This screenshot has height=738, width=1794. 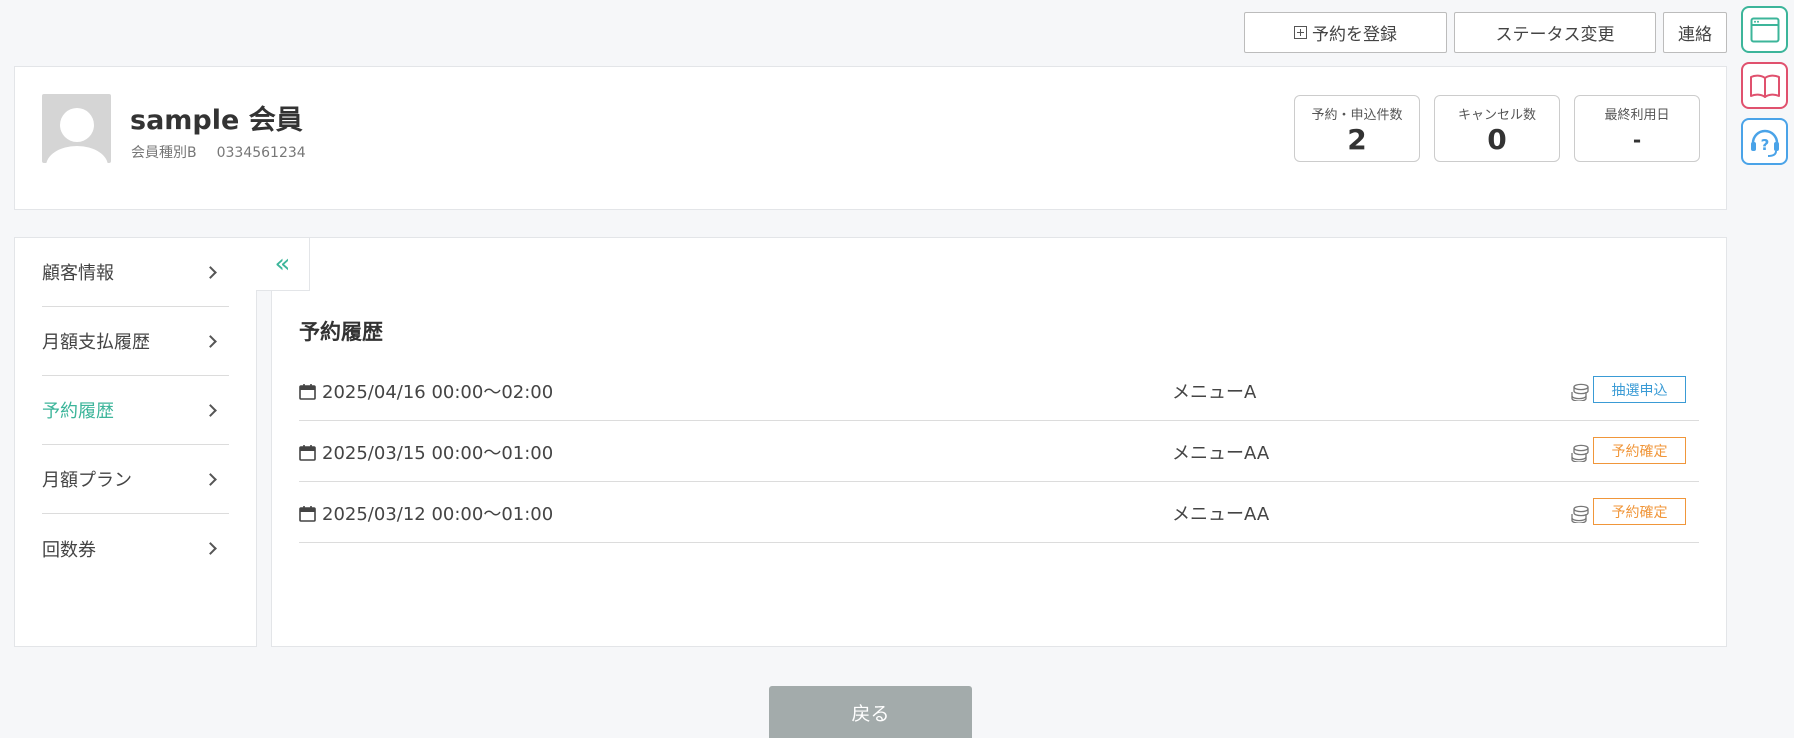 What do you see at coordinates (1639, 389) in the screenshot?
I see `status-badge: 抽選申込` at bounding box center [1639, 389].